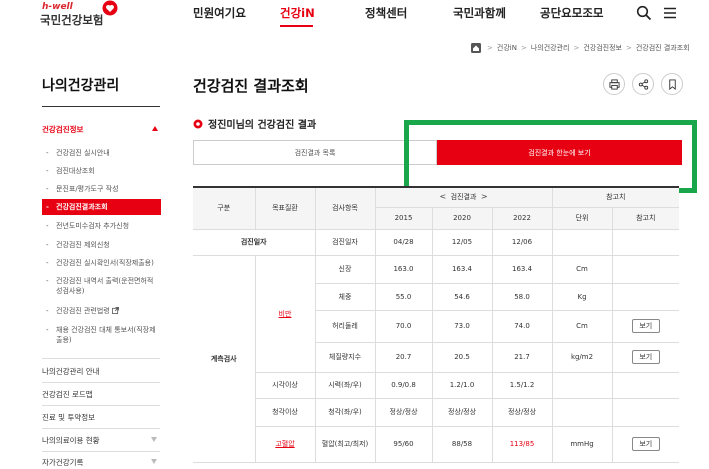 This screenshot has width=709, height=469. What do you see at coordinates (345, 412) in the screenshot?
I see `cell-item: 청각(좌/우)` at bounding box center [345, 412].